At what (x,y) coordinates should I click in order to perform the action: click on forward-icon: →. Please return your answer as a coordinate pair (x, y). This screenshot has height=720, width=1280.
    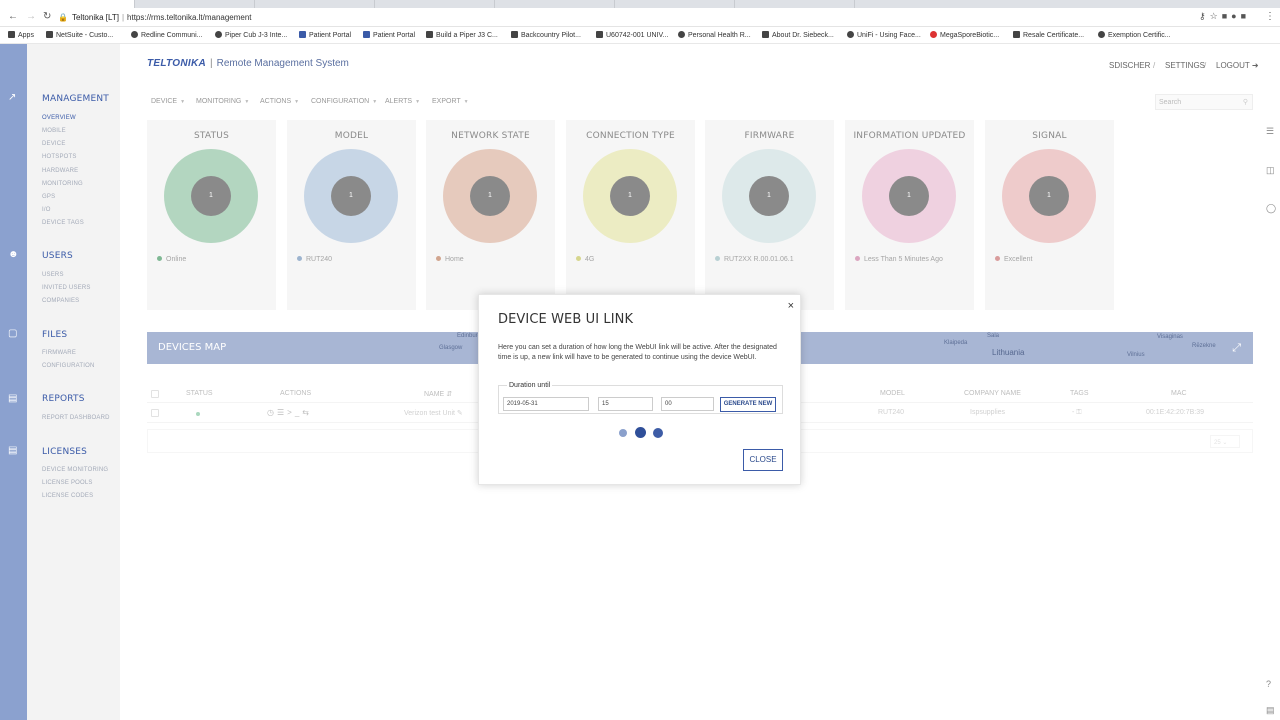
    Looking at the image, I should click on (31, 16).